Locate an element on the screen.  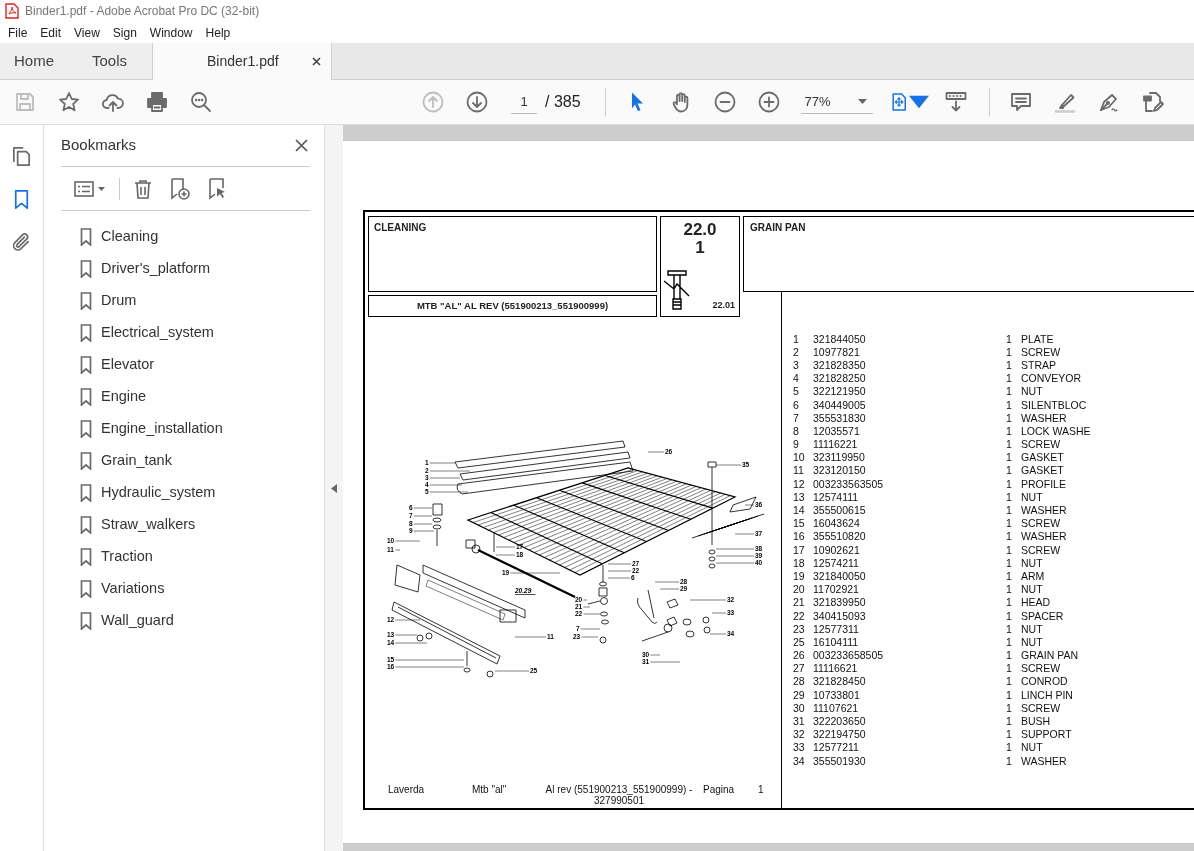
item-number: 28 is located at coordinates (799, 681).